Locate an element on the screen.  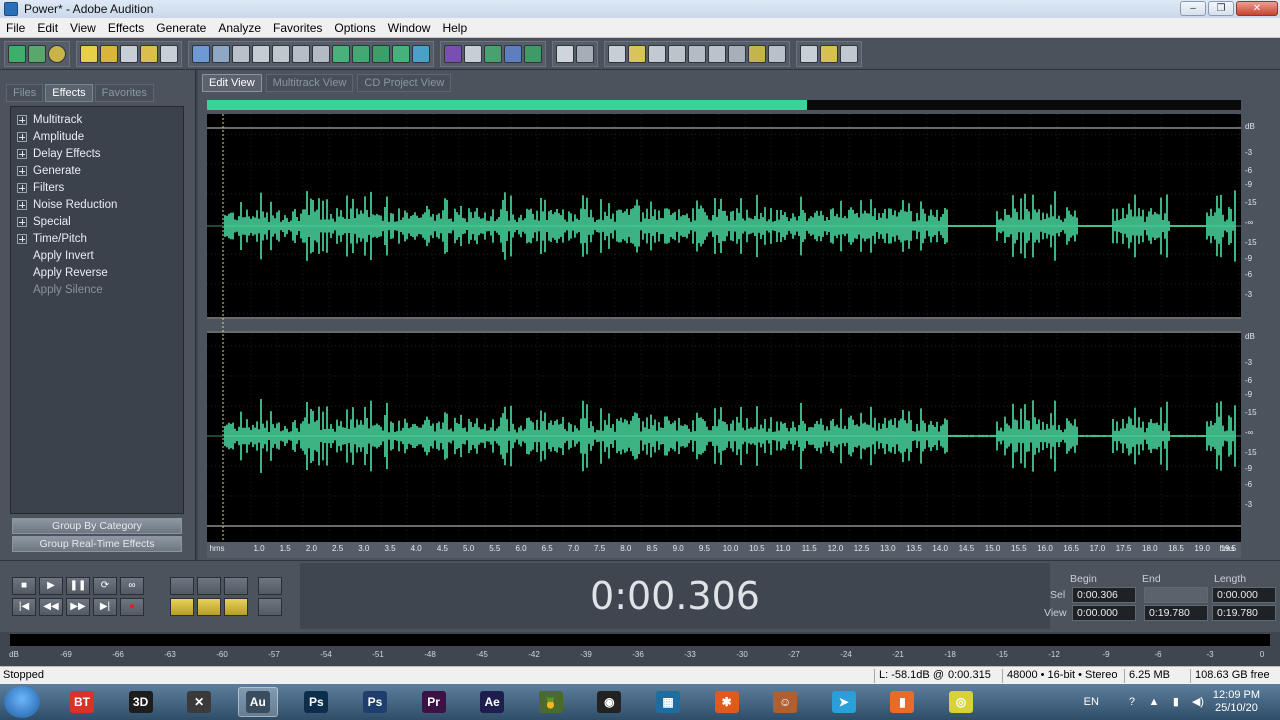
edit-view-icon is located at coordinates (17, 53).